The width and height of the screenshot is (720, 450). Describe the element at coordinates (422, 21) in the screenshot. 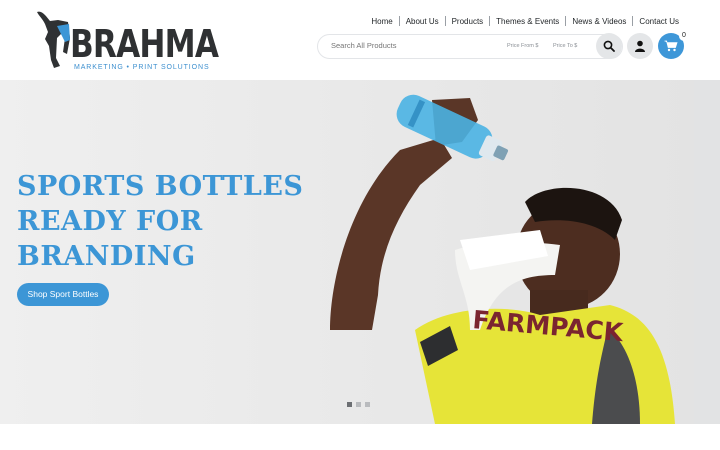

I see `nav-about-us: About Us` at that location.